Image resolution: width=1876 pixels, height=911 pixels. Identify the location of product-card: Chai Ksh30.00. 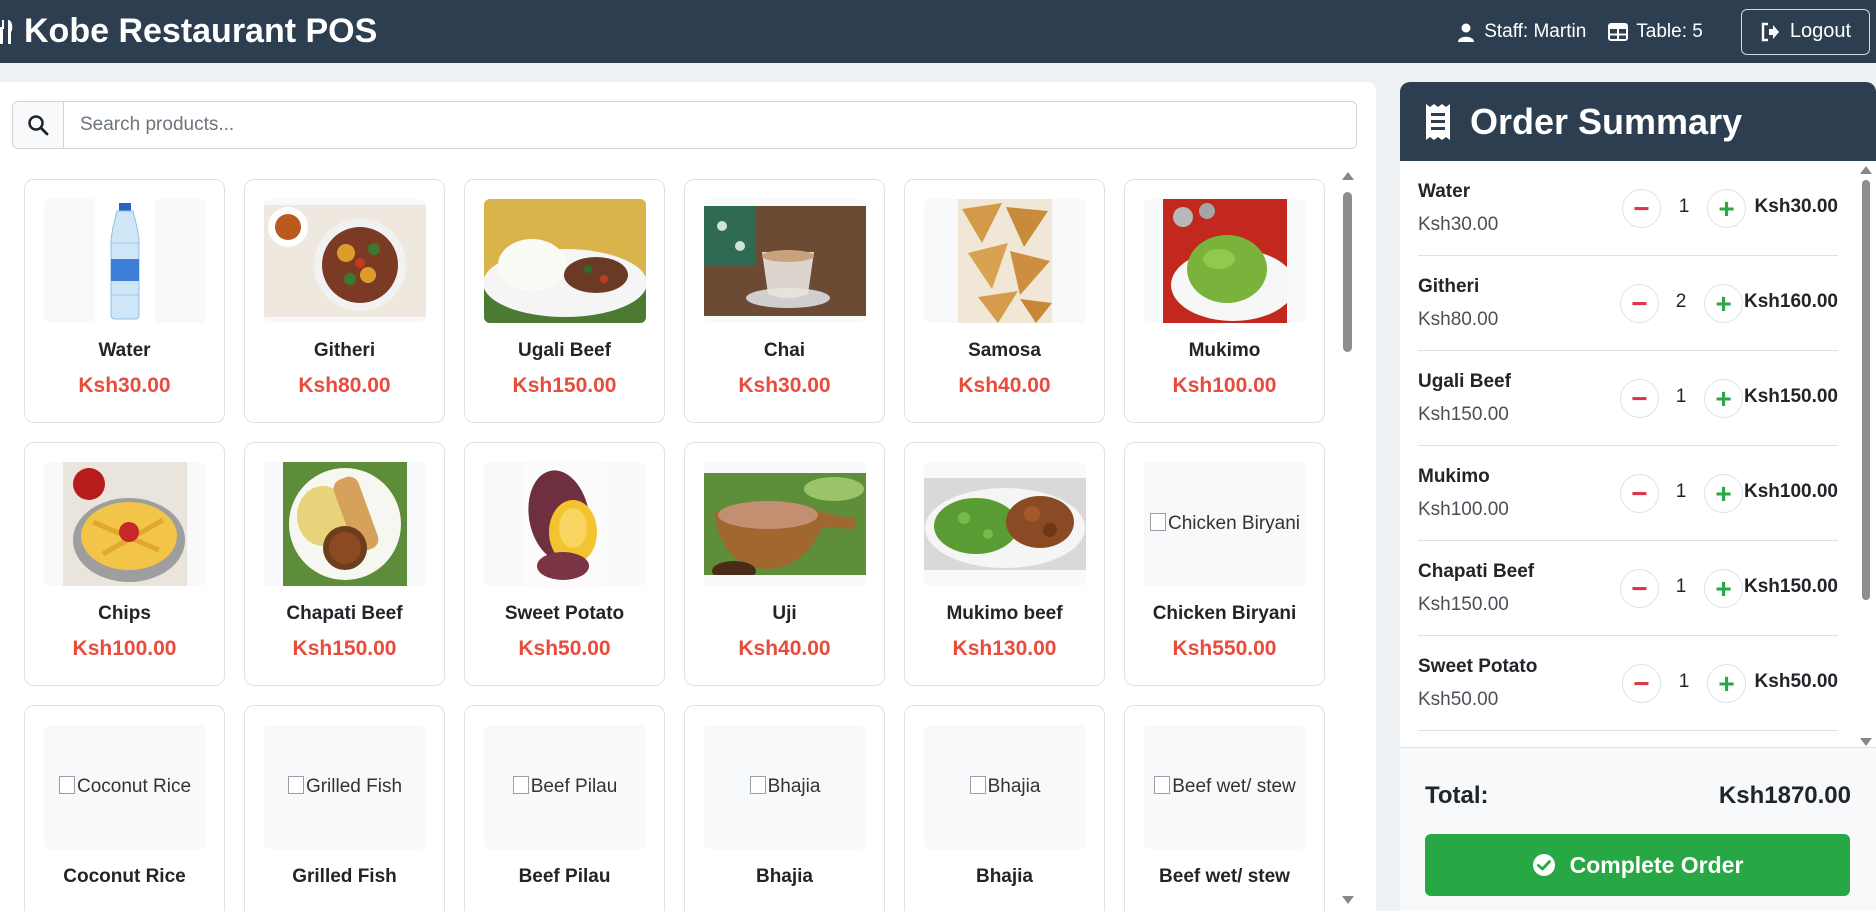
(784, 301).